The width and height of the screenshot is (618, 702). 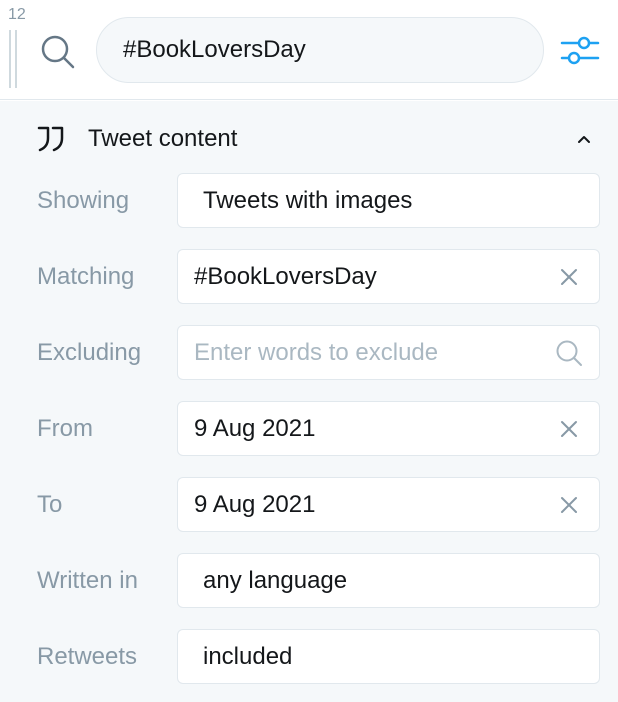 What do you see at coordinates (17, 14) in the screenshot?
I see `column-number: 12` at bounding box center [17, 14].